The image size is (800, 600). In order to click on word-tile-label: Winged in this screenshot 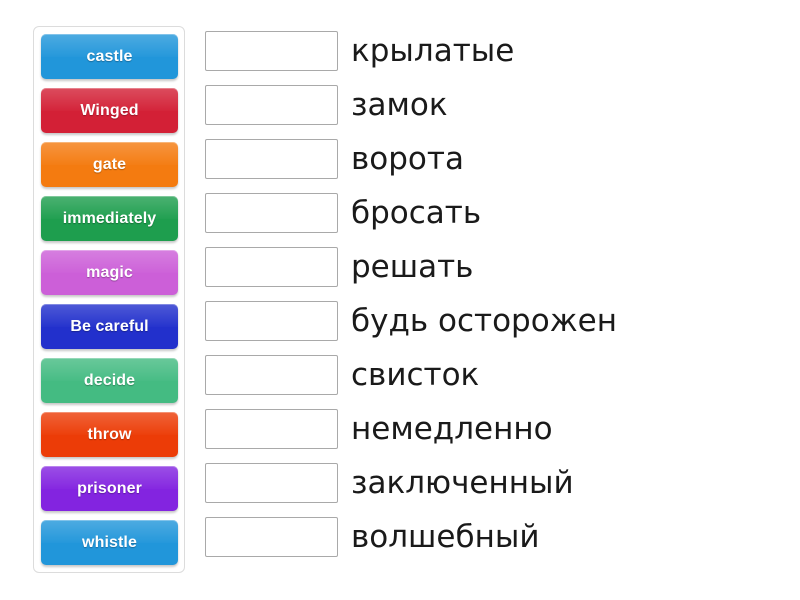, I will do `click(109, 110)`.